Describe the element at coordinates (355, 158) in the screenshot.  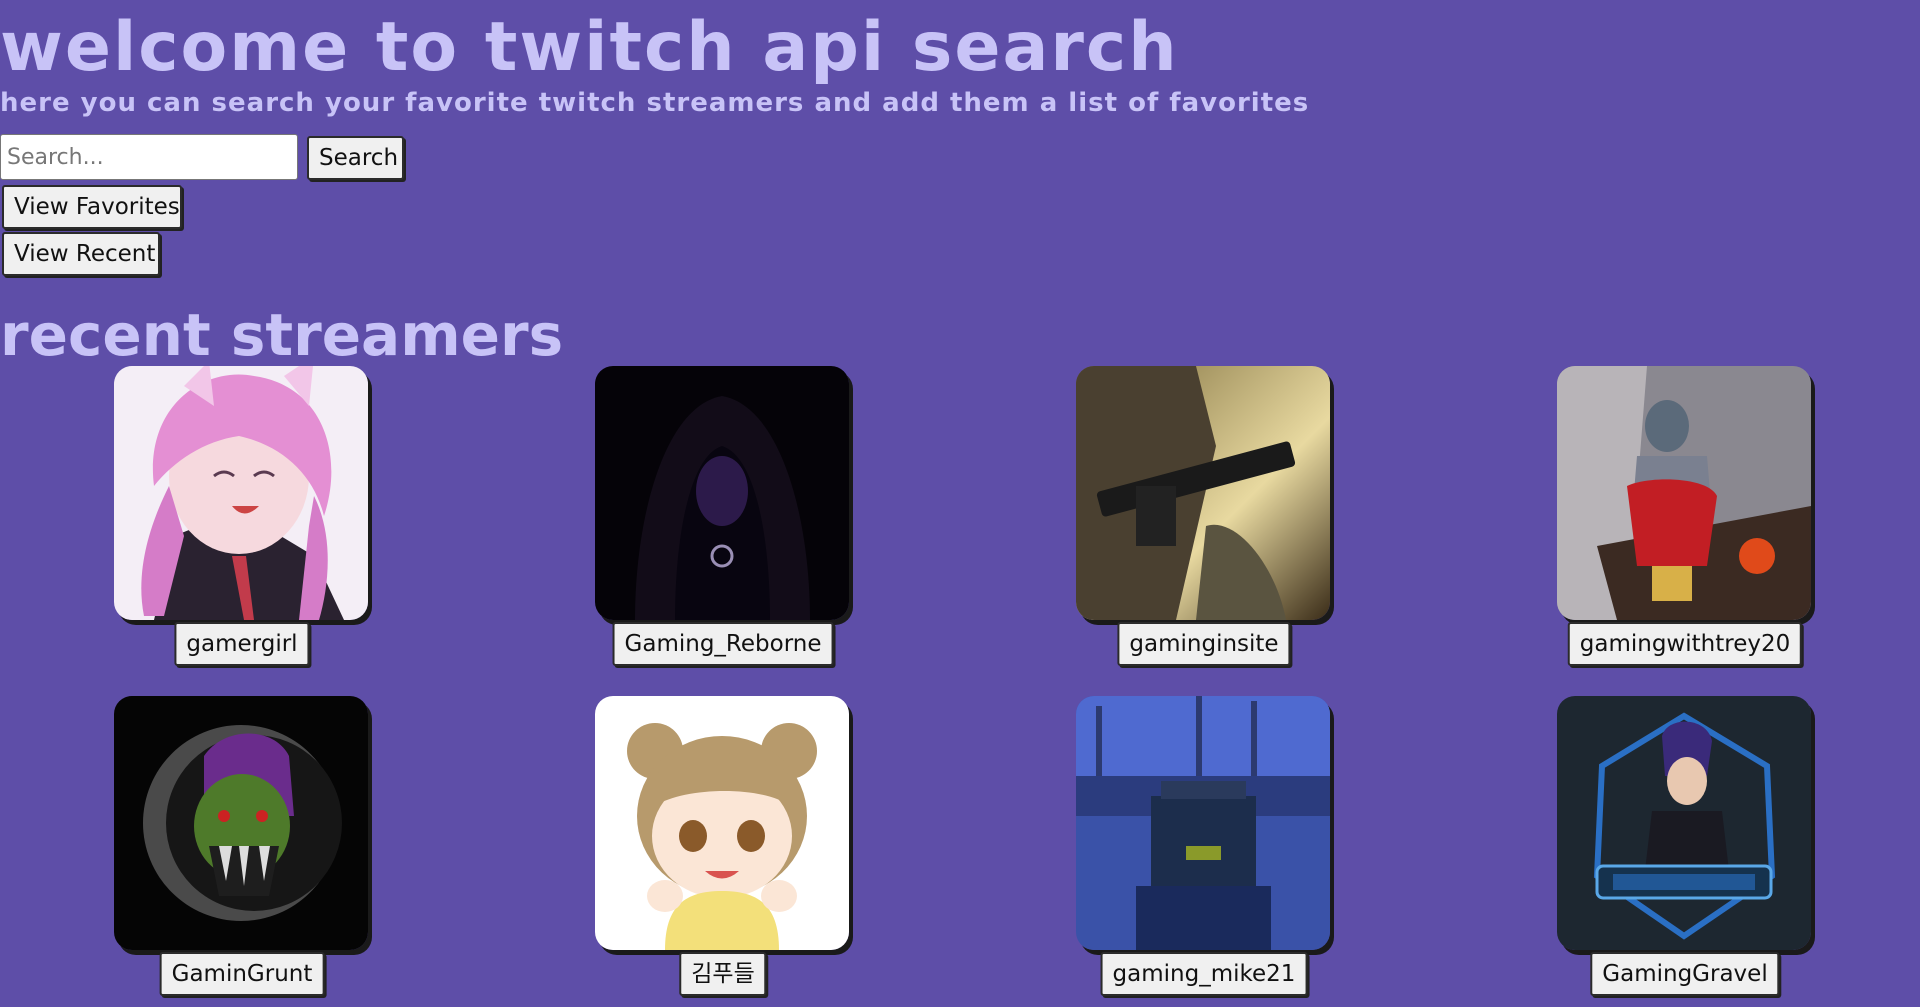
I see `search-button: Search` at that location.